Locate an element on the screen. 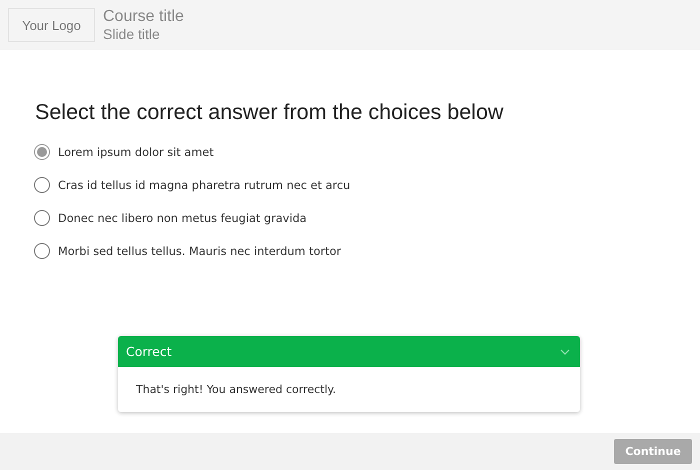 This screenshot has width=700, height=470. logo-text: Your Logo is located at coordinates (51, 25).